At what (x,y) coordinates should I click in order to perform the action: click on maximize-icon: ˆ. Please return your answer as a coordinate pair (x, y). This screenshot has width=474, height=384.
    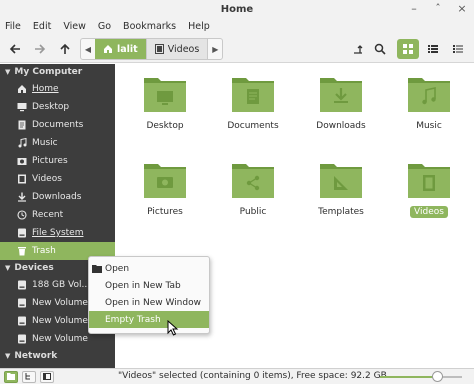
    Looking at the image, I should click on (438, 9).